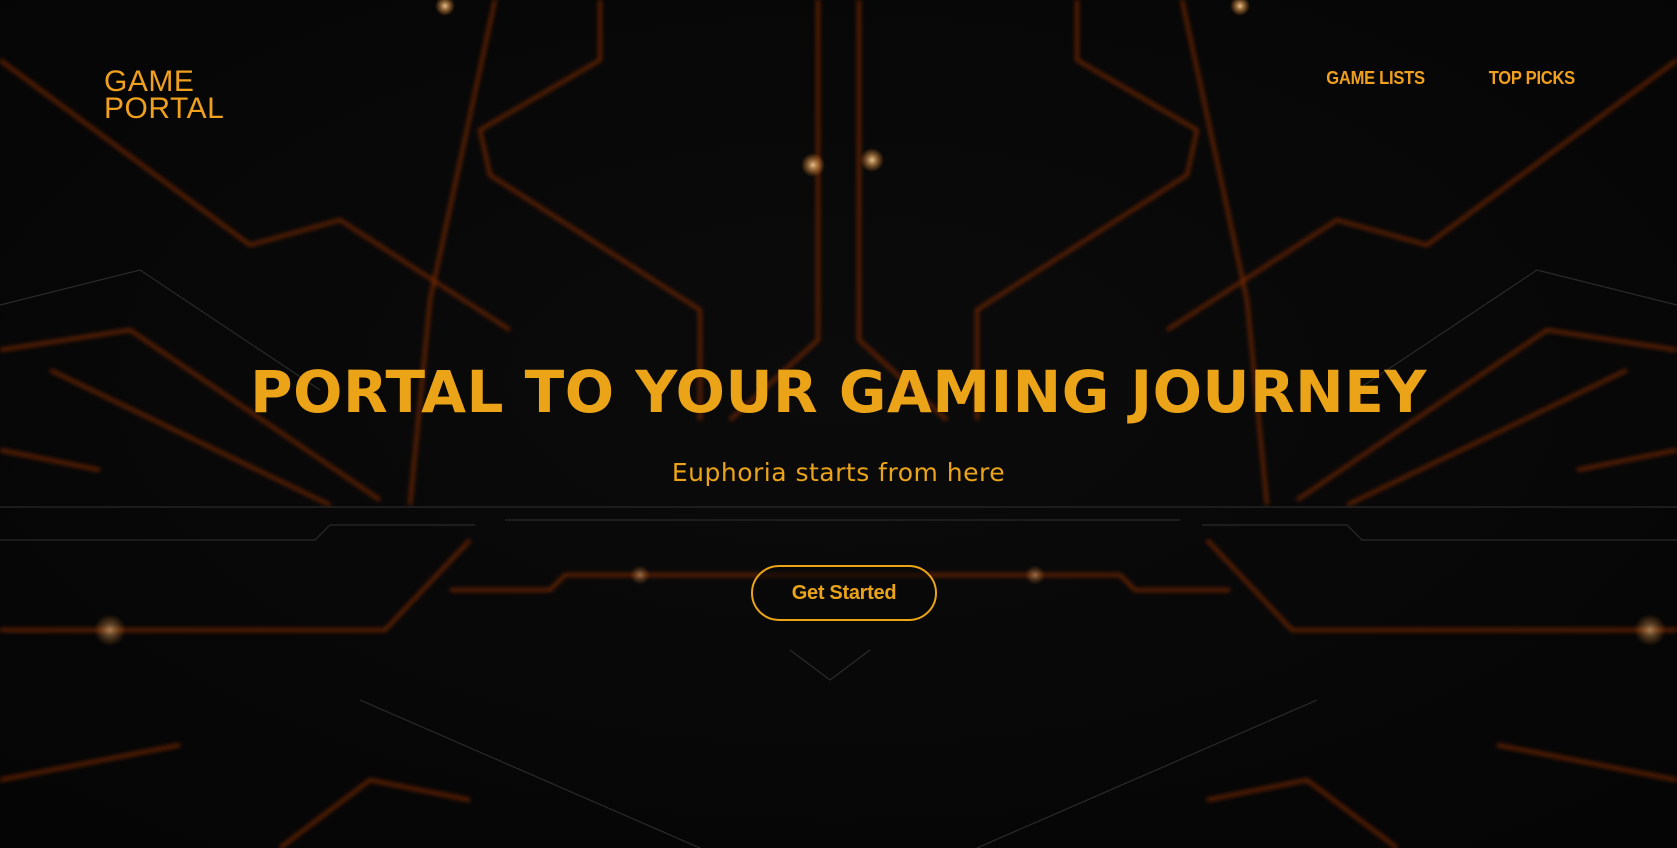 This screenshot has width=1677, height=848. I want to click on hero-subtitle: Euphoria starts from here, so click(838, 472).